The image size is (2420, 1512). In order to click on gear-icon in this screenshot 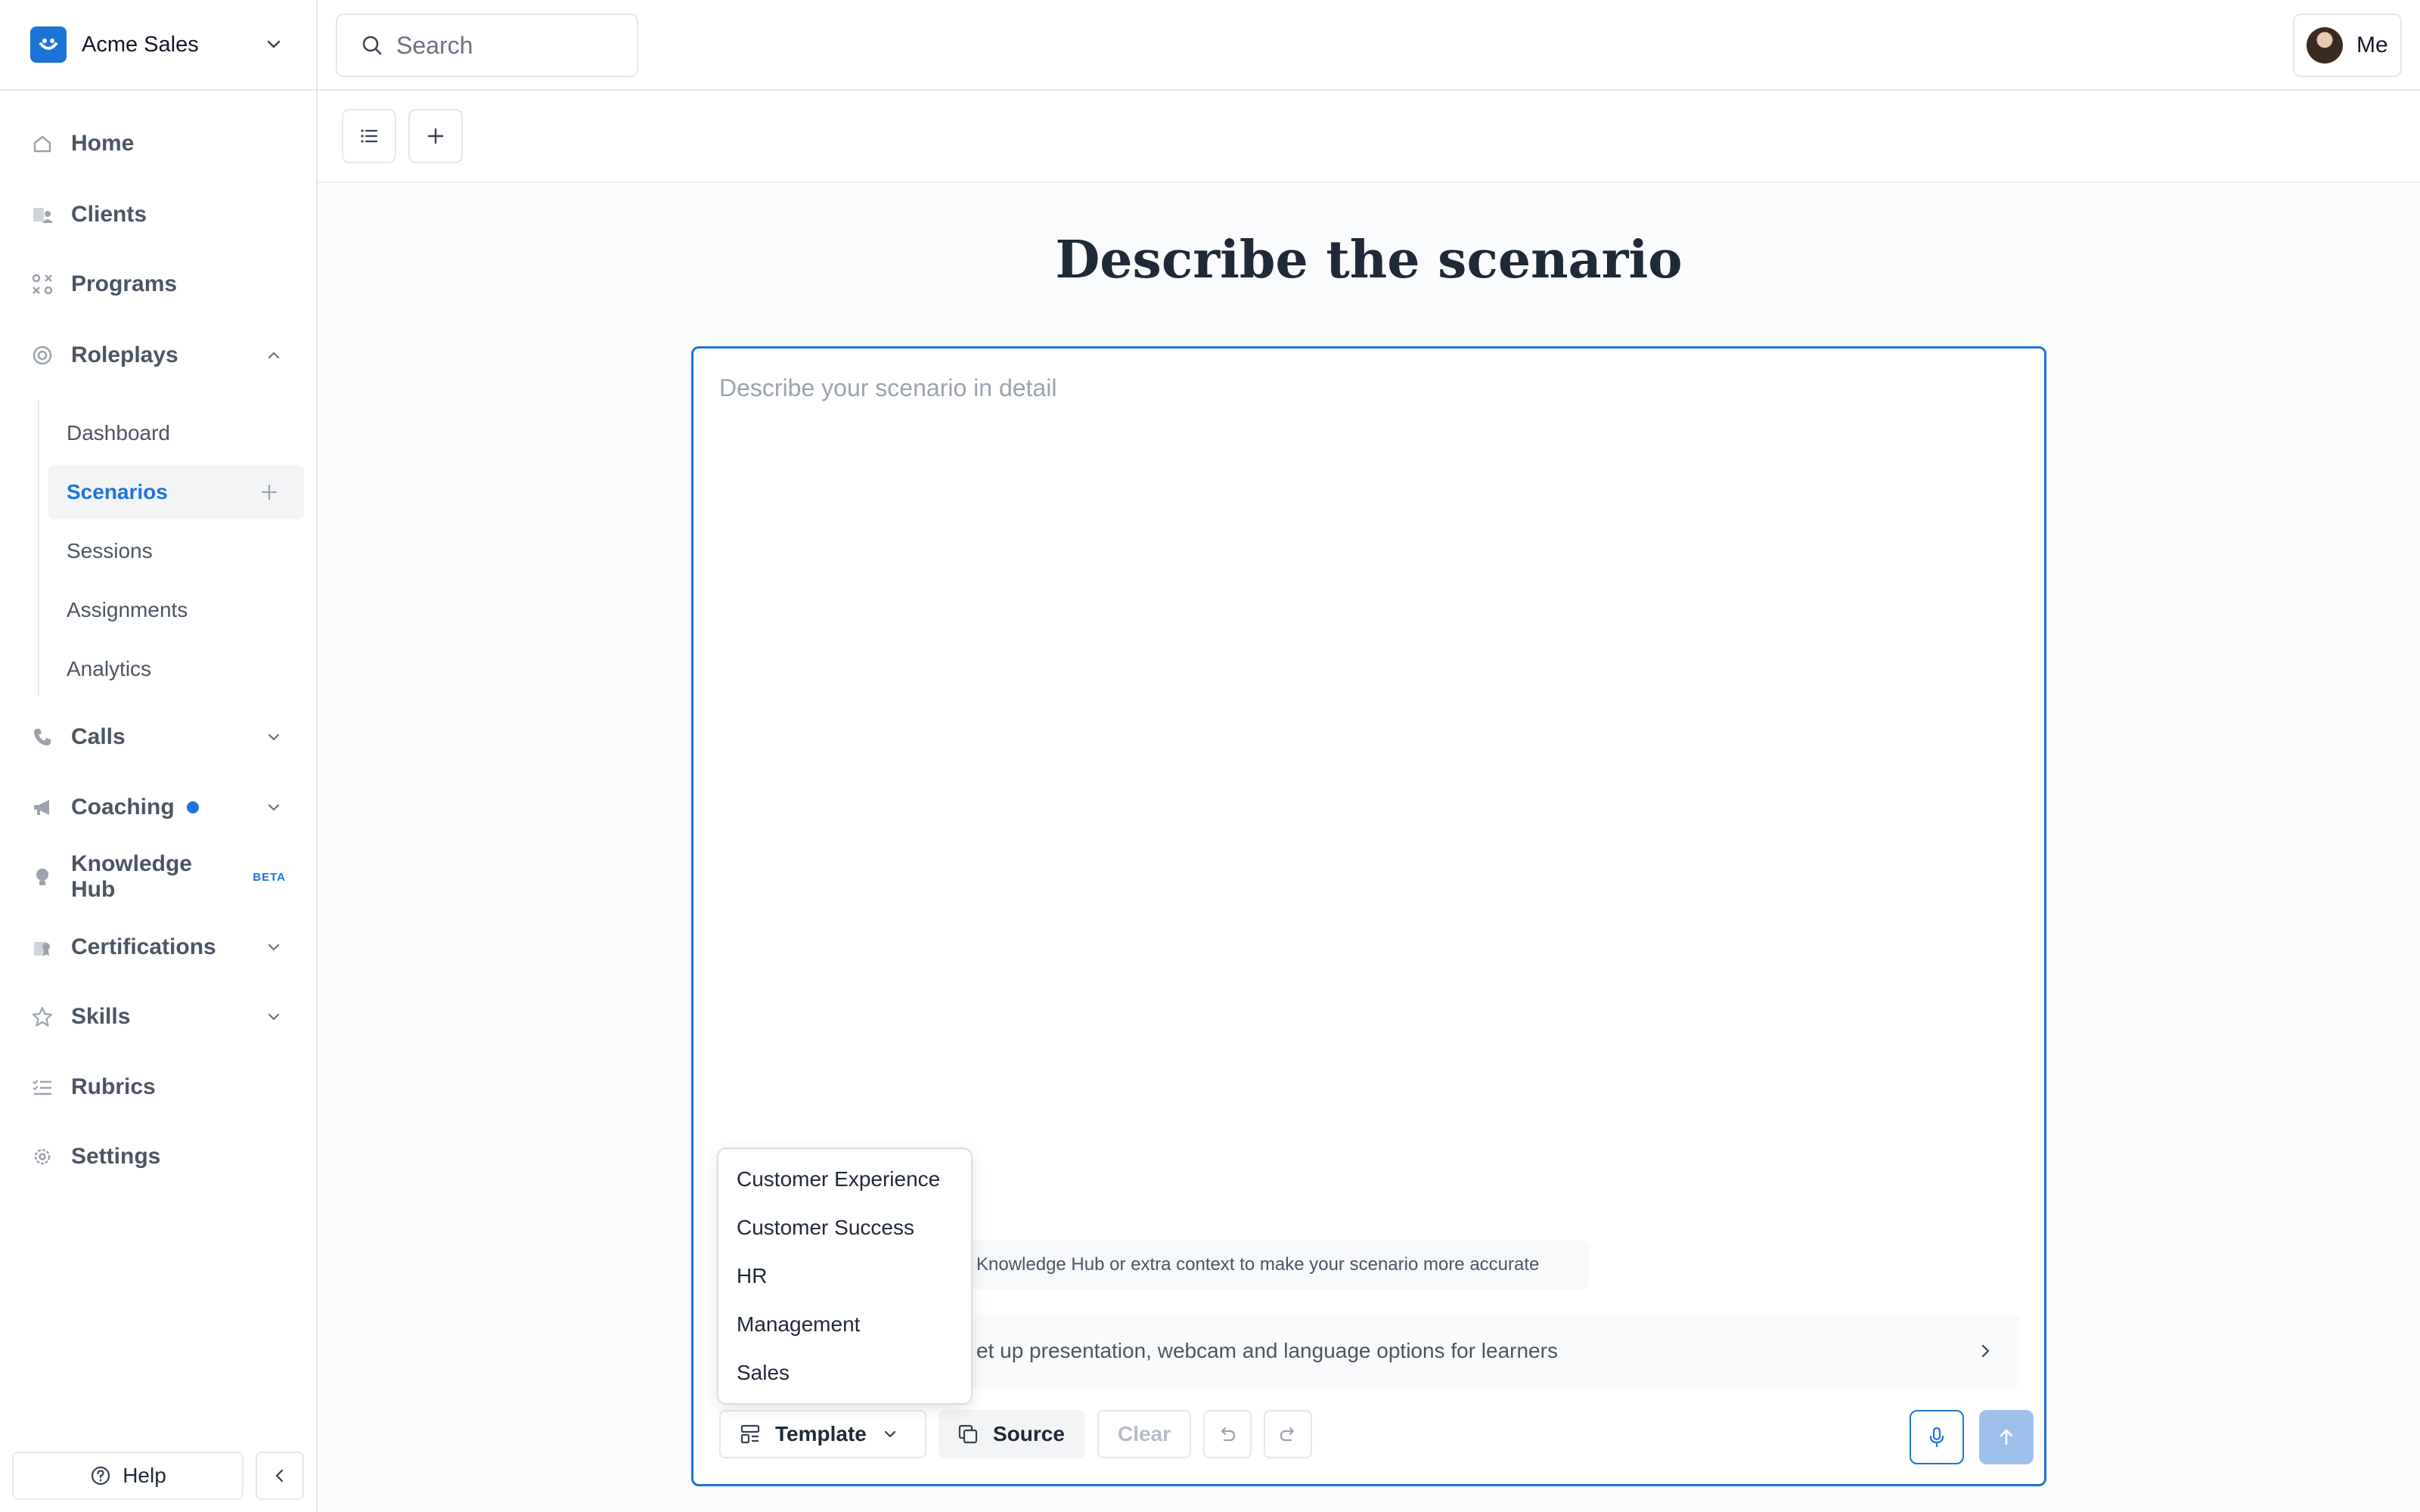, I will do `click(42, 1156)`.